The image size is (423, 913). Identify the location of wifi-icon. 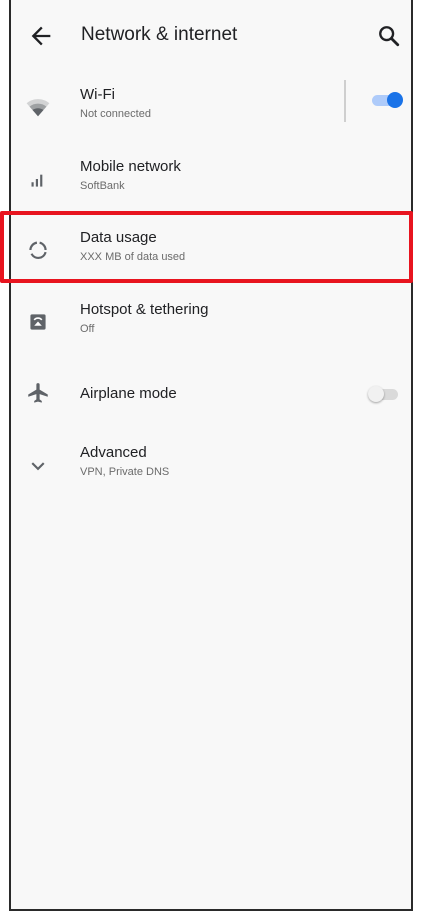
(38, 107).